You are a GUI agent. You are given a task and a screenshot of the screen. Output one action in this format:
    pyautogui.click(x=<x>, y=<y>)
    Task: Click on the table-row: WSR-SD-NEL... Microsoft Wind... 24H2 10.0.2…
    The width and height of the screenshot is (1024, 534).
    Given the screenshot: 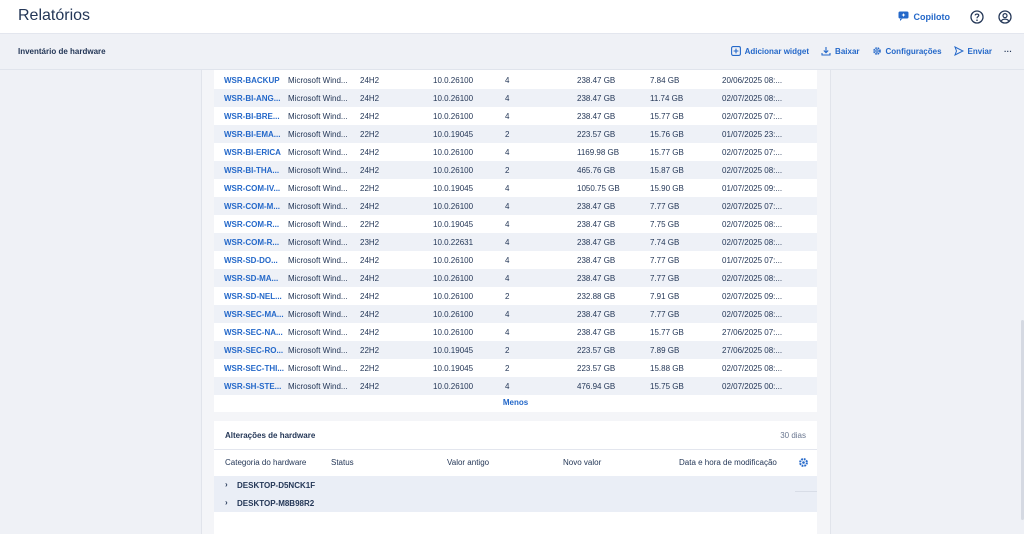 What is the action you would take?
    pyautogui.click(x=515, y=296)
    